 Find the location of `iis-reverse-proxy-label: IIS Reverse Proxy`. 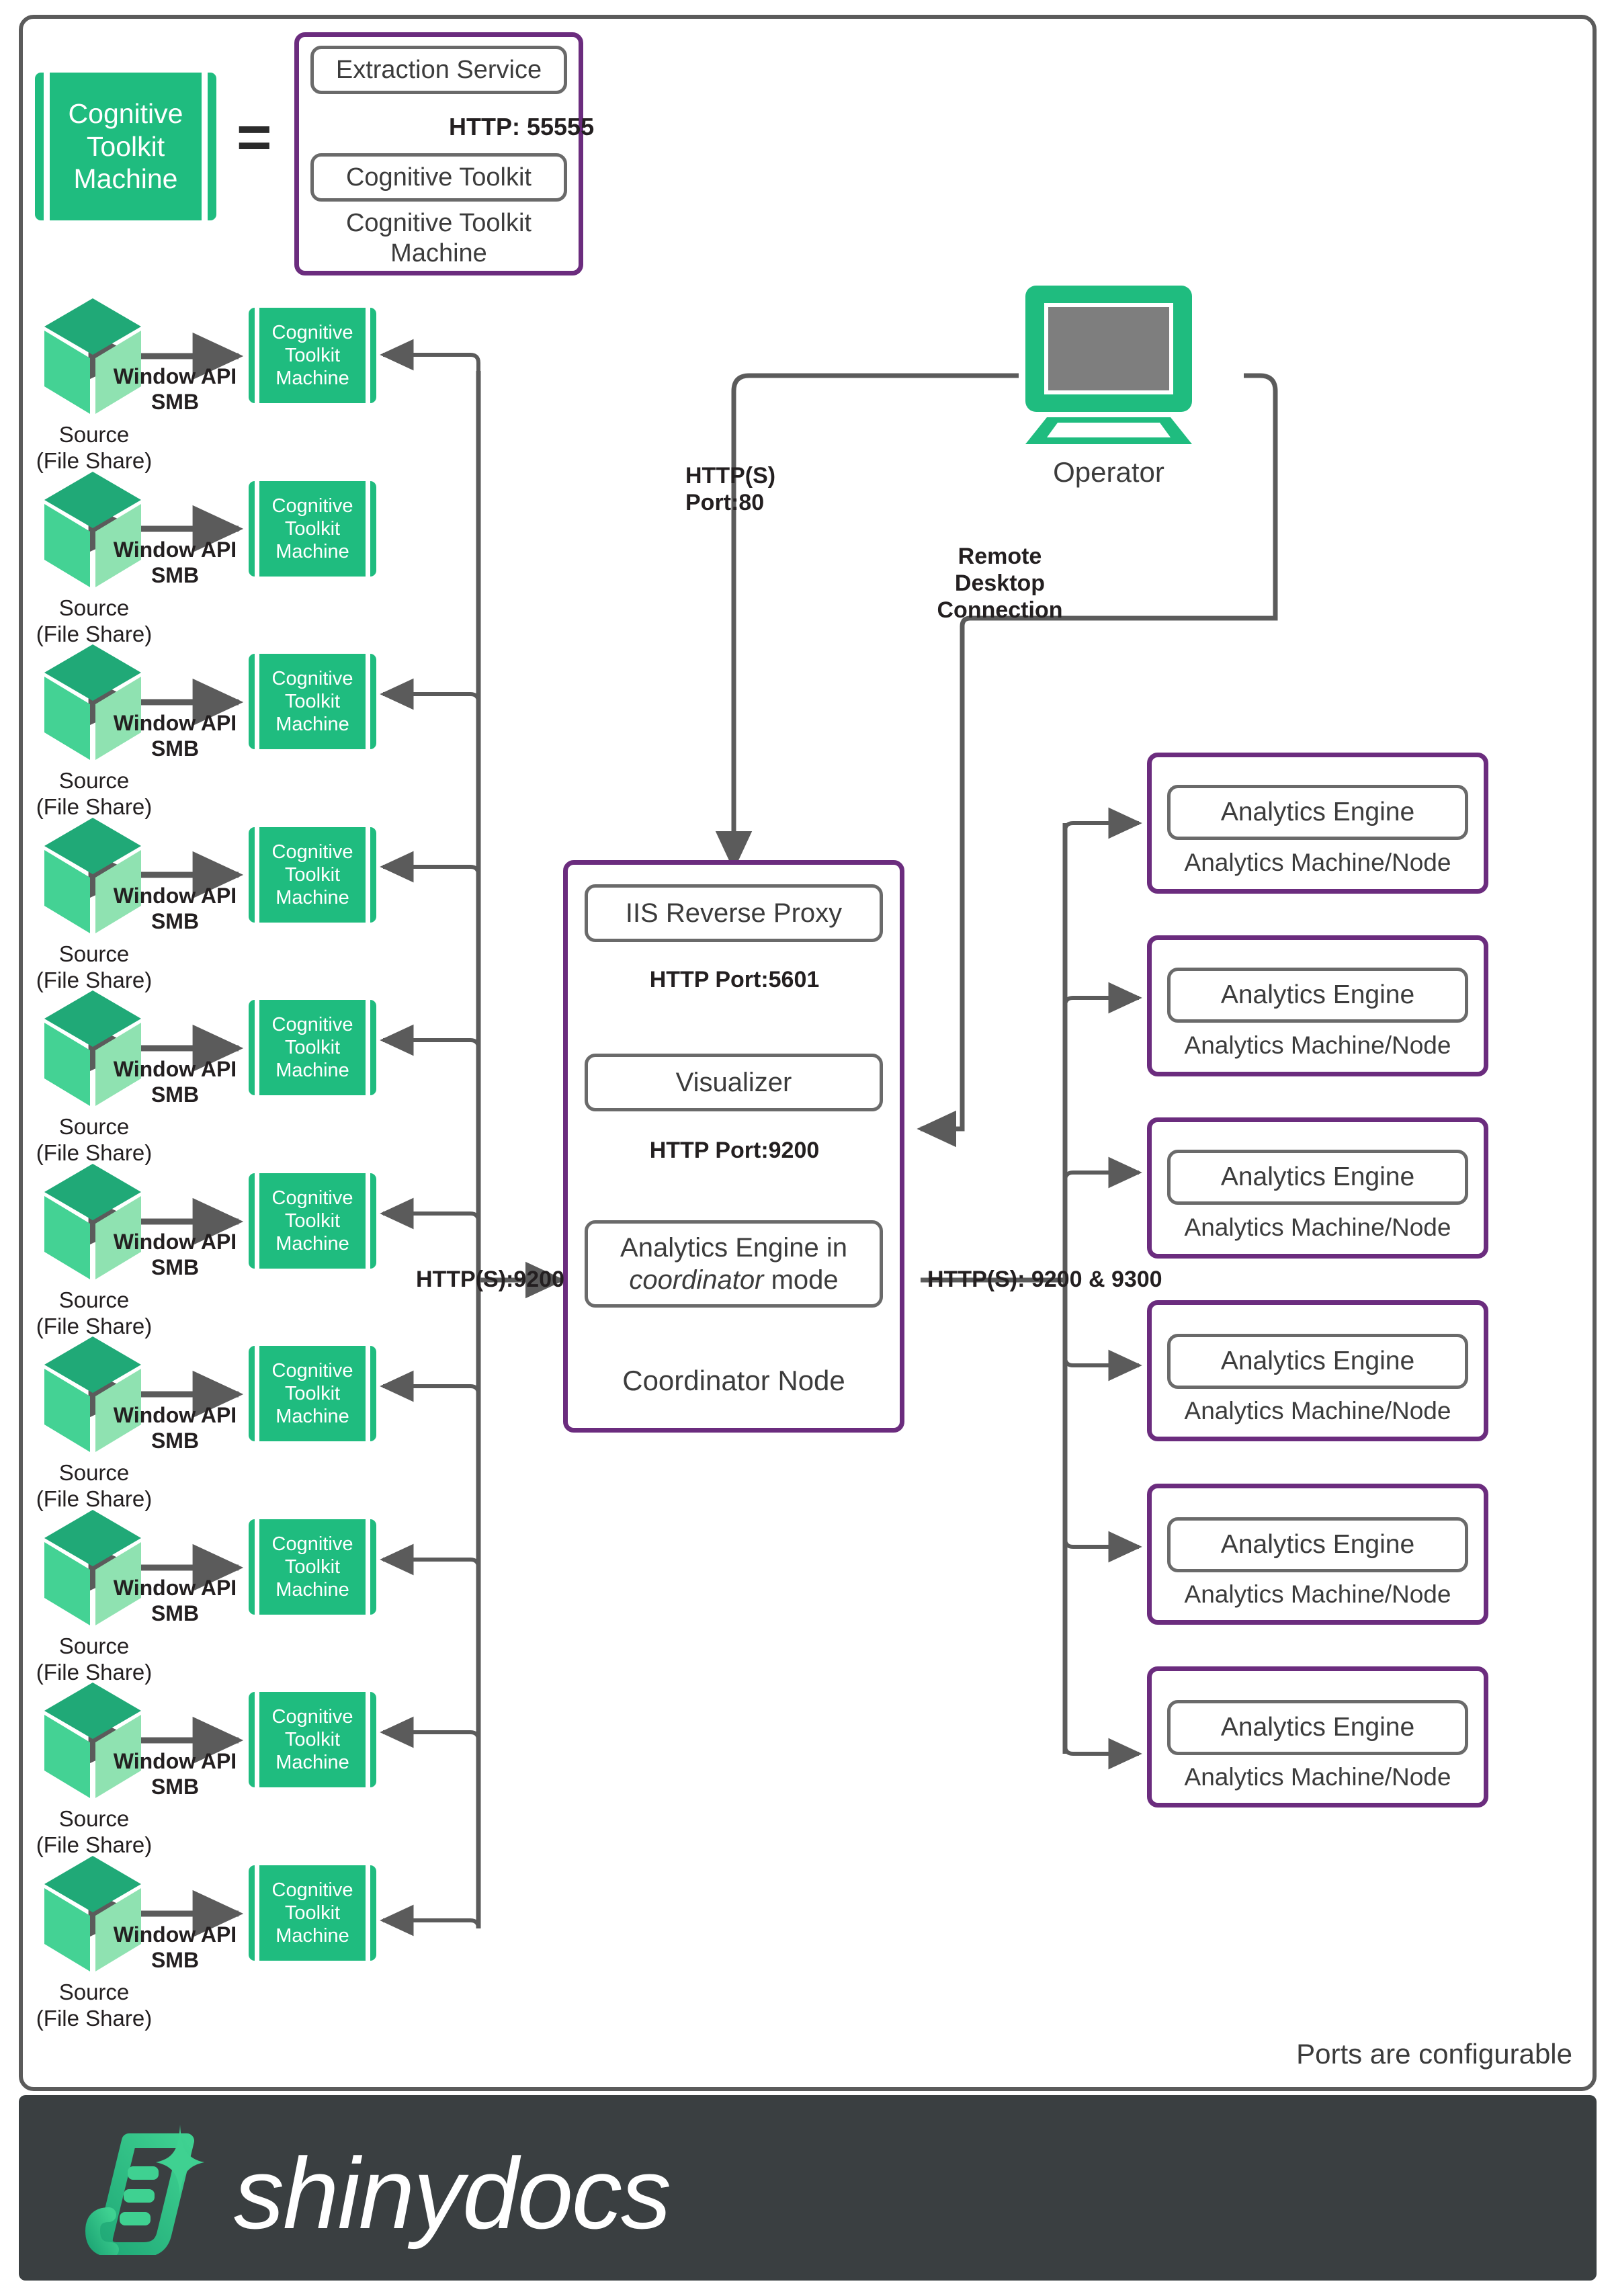

iis-reverse-proxy-label: IIS Reverse Proxy is located at coordinates (734, 913).